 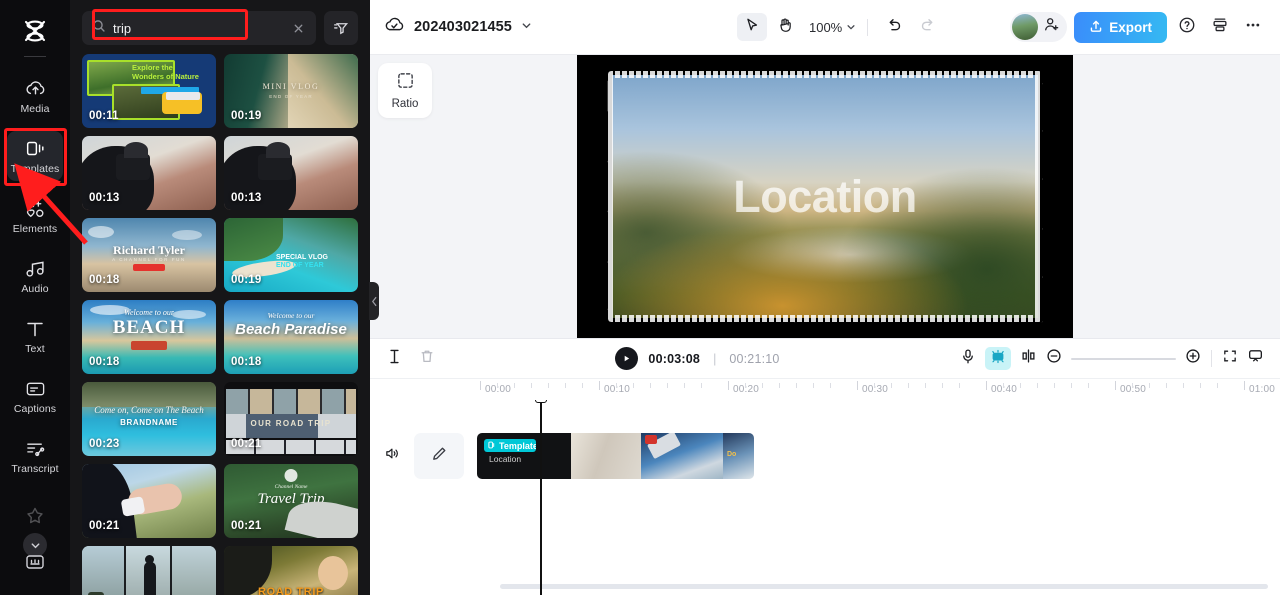 I want to click on ruler-label: 00:30, so click(x=875, y=389).